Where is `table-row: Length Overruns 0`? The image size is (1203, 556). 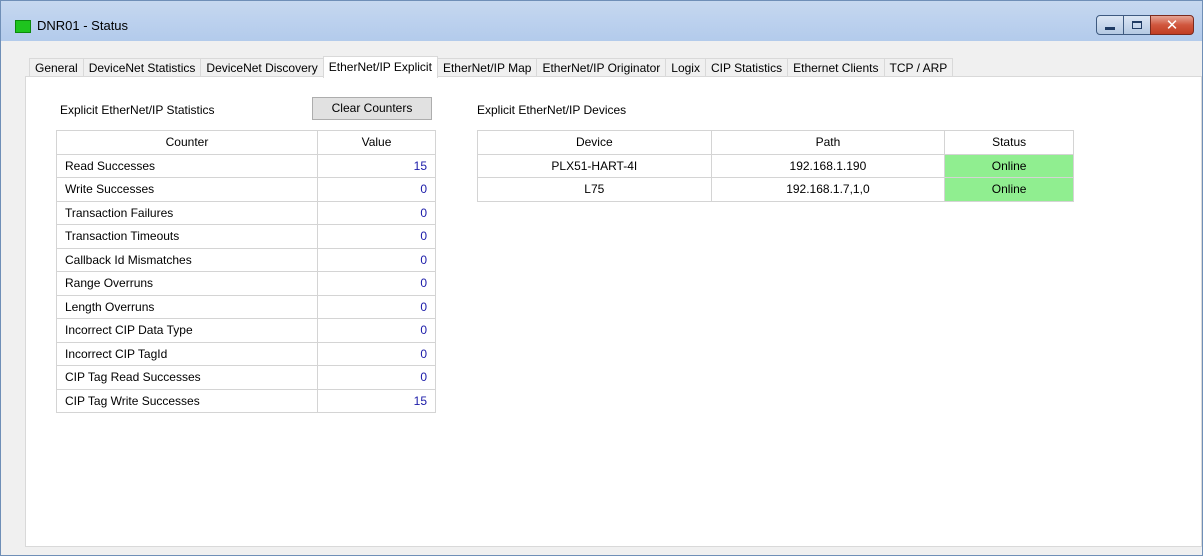 table-row: Length Overruns 0 is located at coordinates (246, 306).